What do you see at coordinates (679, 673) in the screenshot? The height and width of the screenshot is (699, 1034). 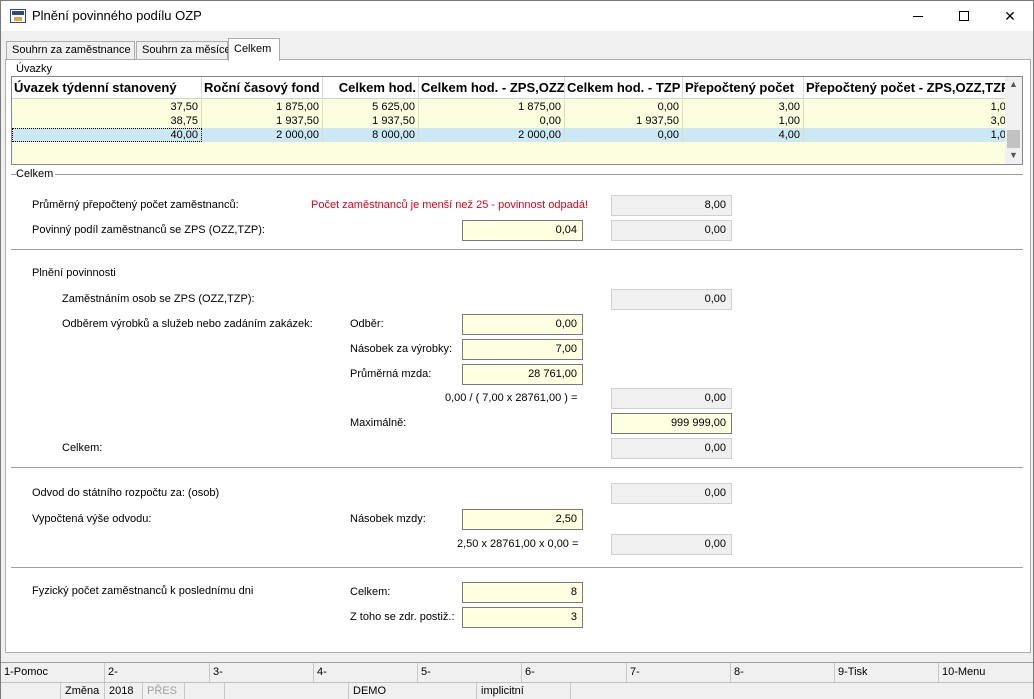 I see `fkey-7: 7-` at bounding box center [679, 673].